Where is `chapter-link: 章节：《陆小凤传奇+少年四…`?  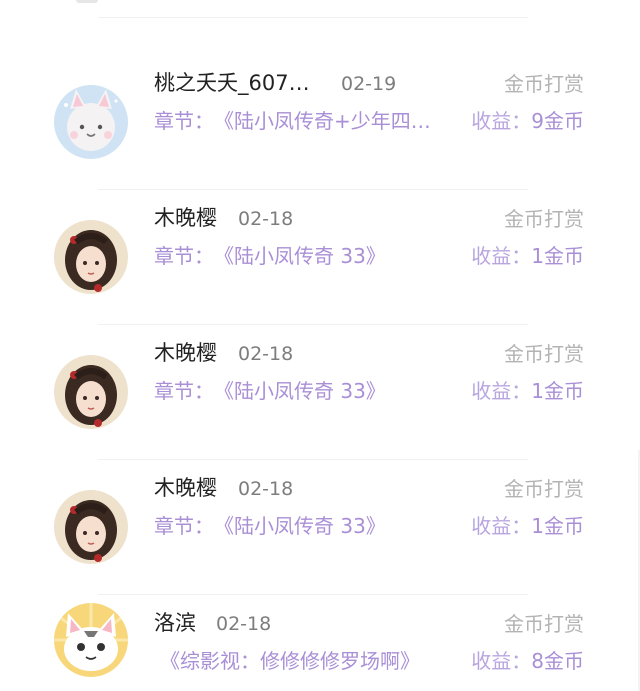 chapter-link: 章节：《陆小凤传奇+少年四… is located at coordinates (292, 121).